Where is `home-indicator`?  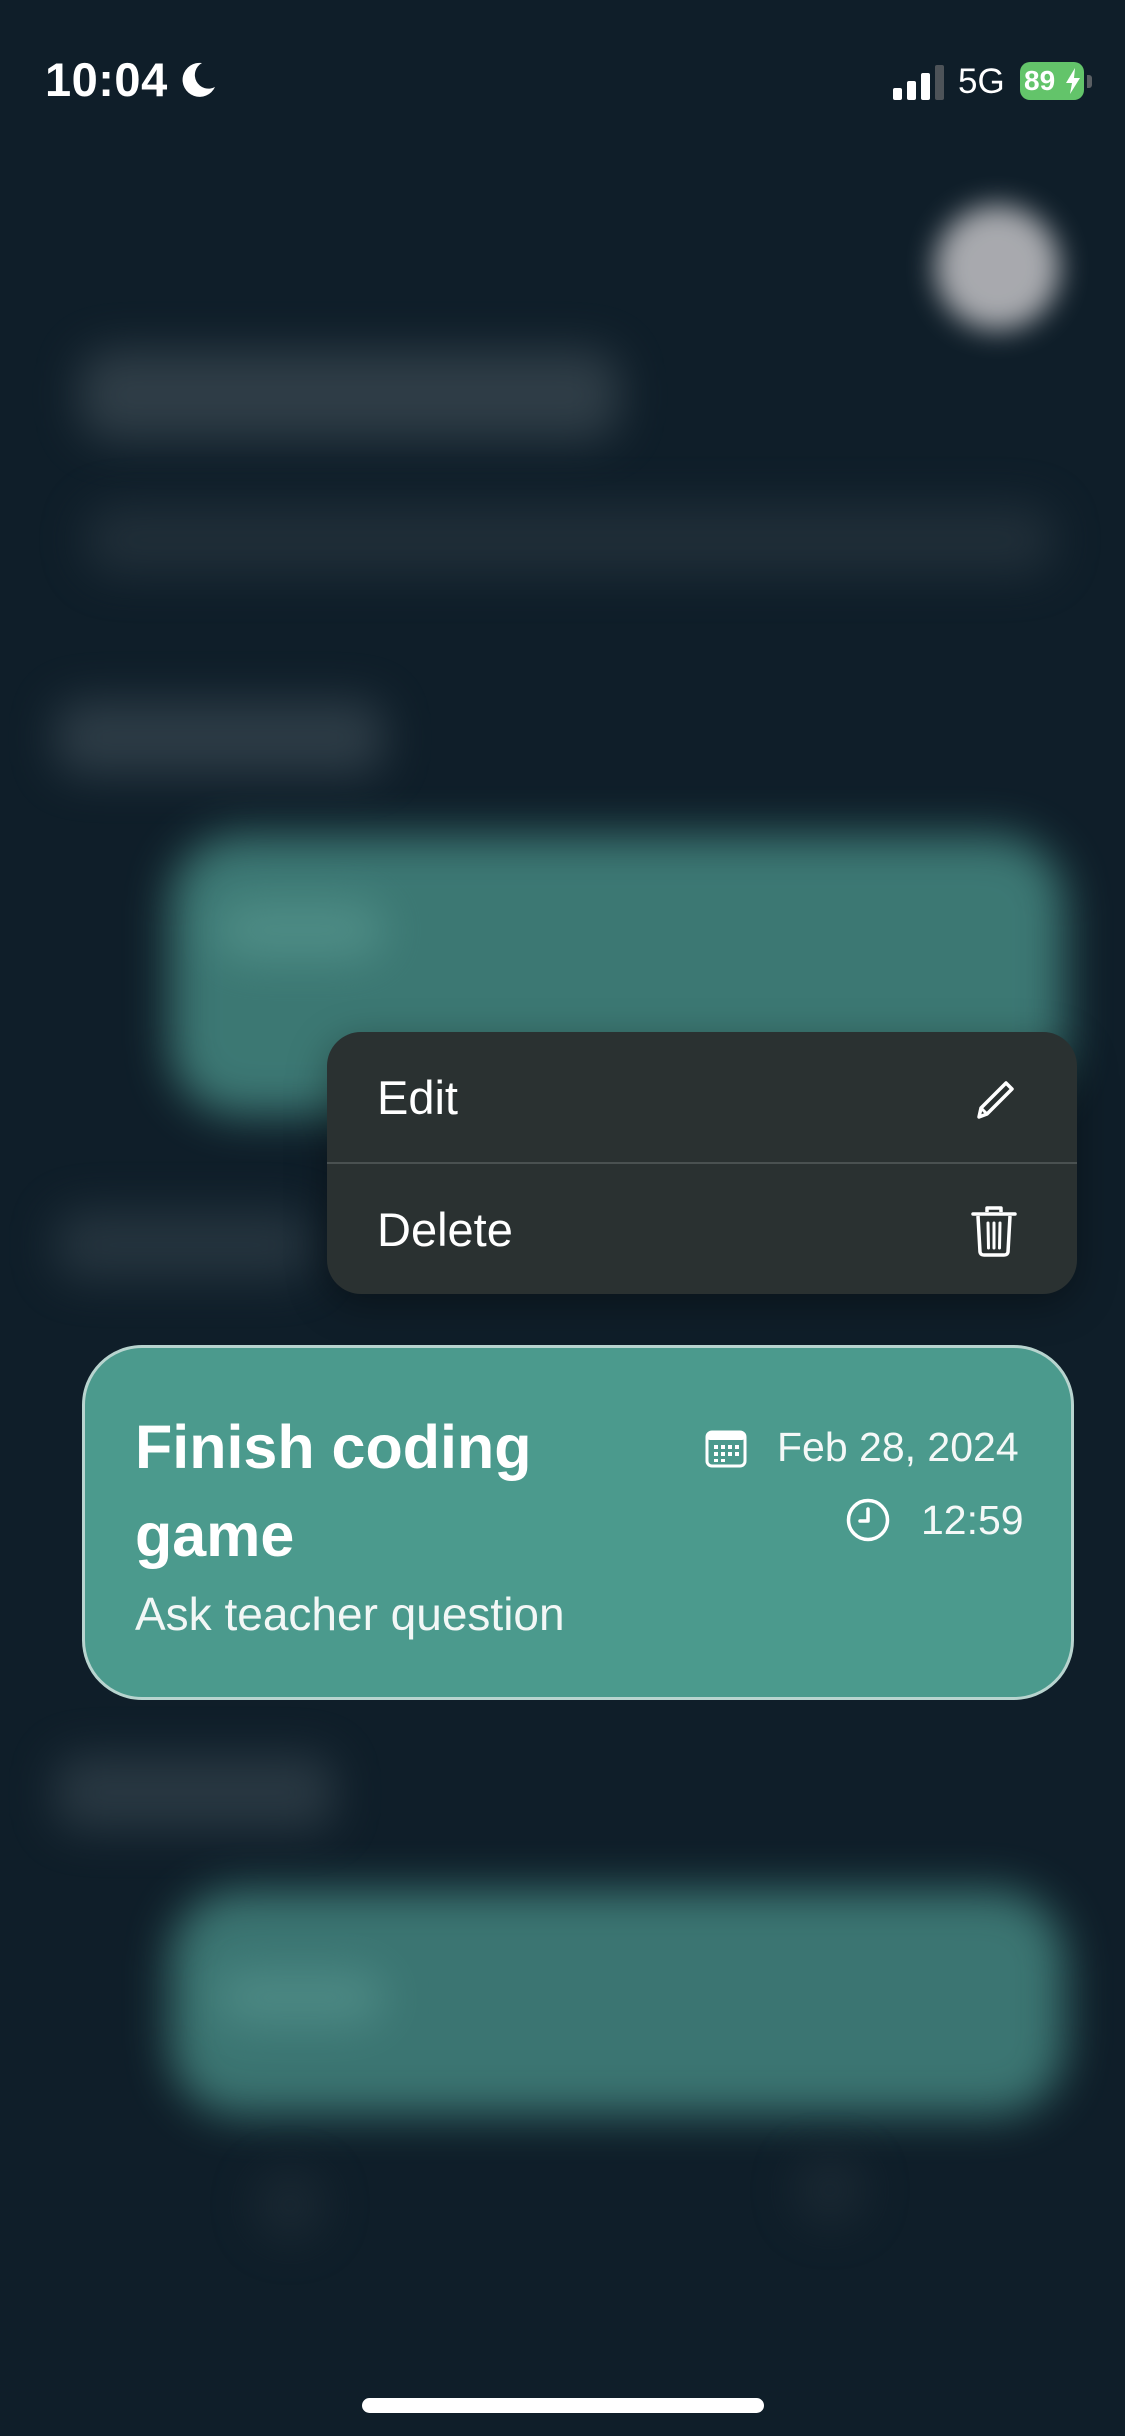
home-indicator is located at coordinates (563, 2405).